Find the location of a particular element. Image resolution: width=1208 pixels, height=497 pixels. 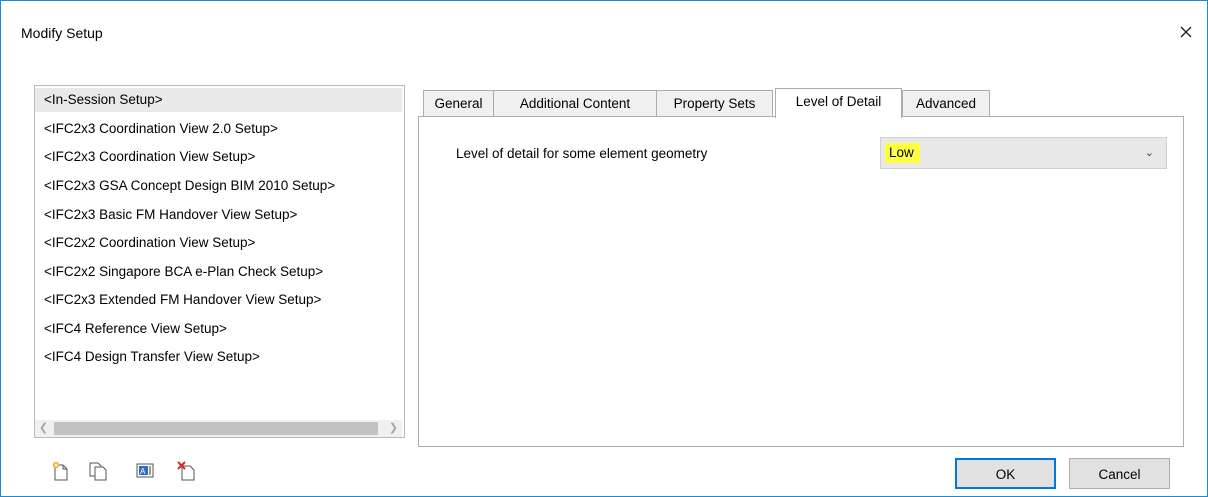

title-bar: Modify Setup is located at coordinates (604, 34).